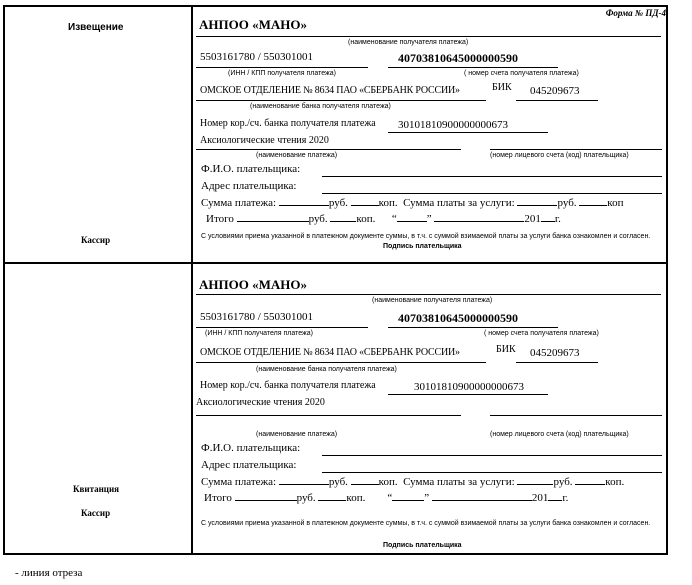 The width and height of the screenshot is (692, 585). Describe the element at coordinates (432, 300) in the screenshot. I see `payee-name-caption: (наименование получателя платежа)` at that location.